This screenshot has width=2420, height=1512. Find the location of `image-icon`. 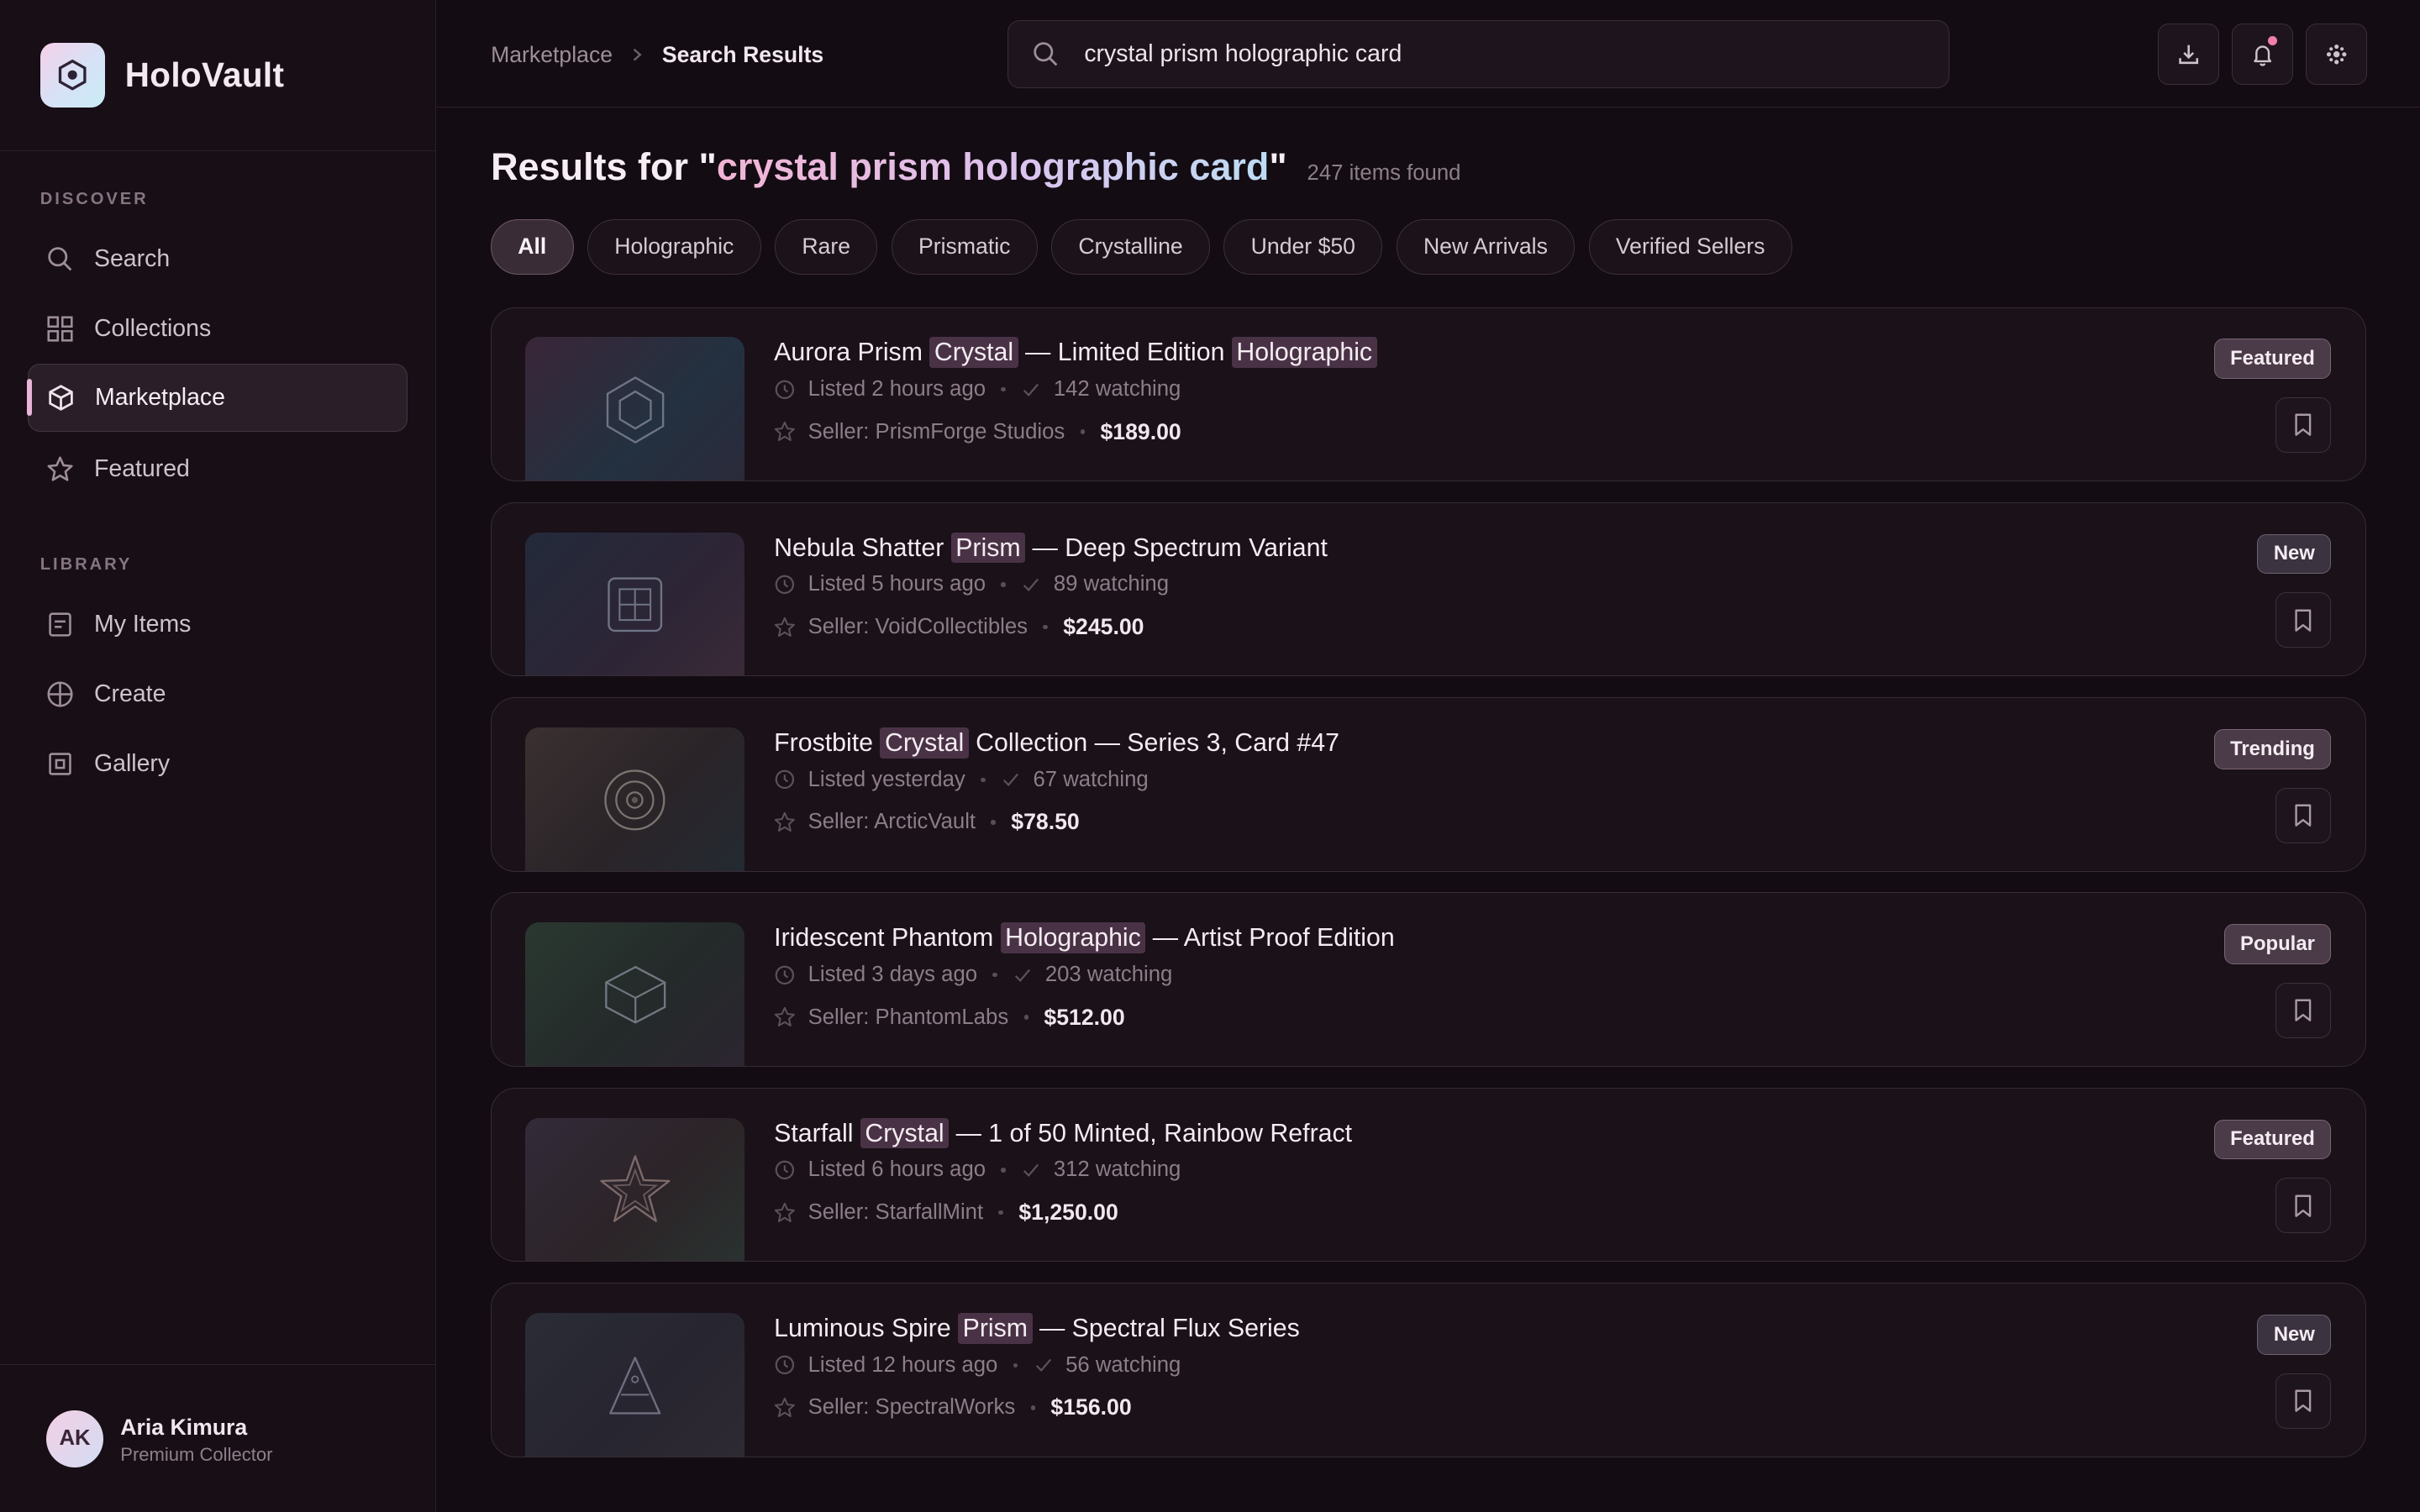

image-icon is located at coordinates (60, 763).